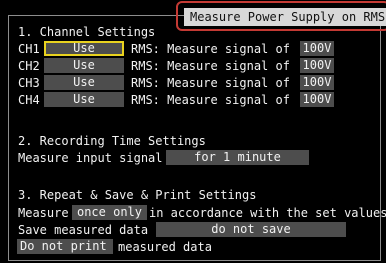 The height and width of the screenshot is (263, 386). What do you see at coordinates (210, 66) in the screenshot?
I see `rms-label-ch2: RMS: Measure signal of` at bounding box center [210, 66].